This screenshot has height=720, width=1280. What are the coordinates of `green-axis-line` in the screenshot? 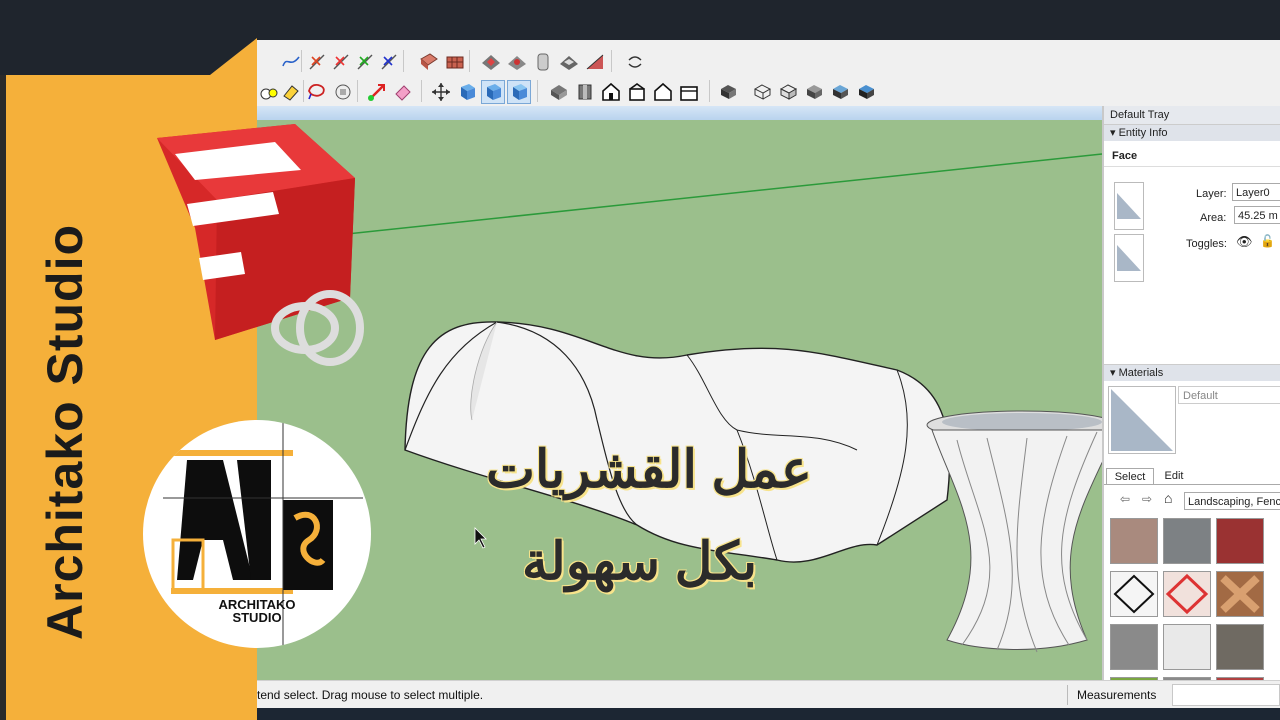 It's located at (724, 194).